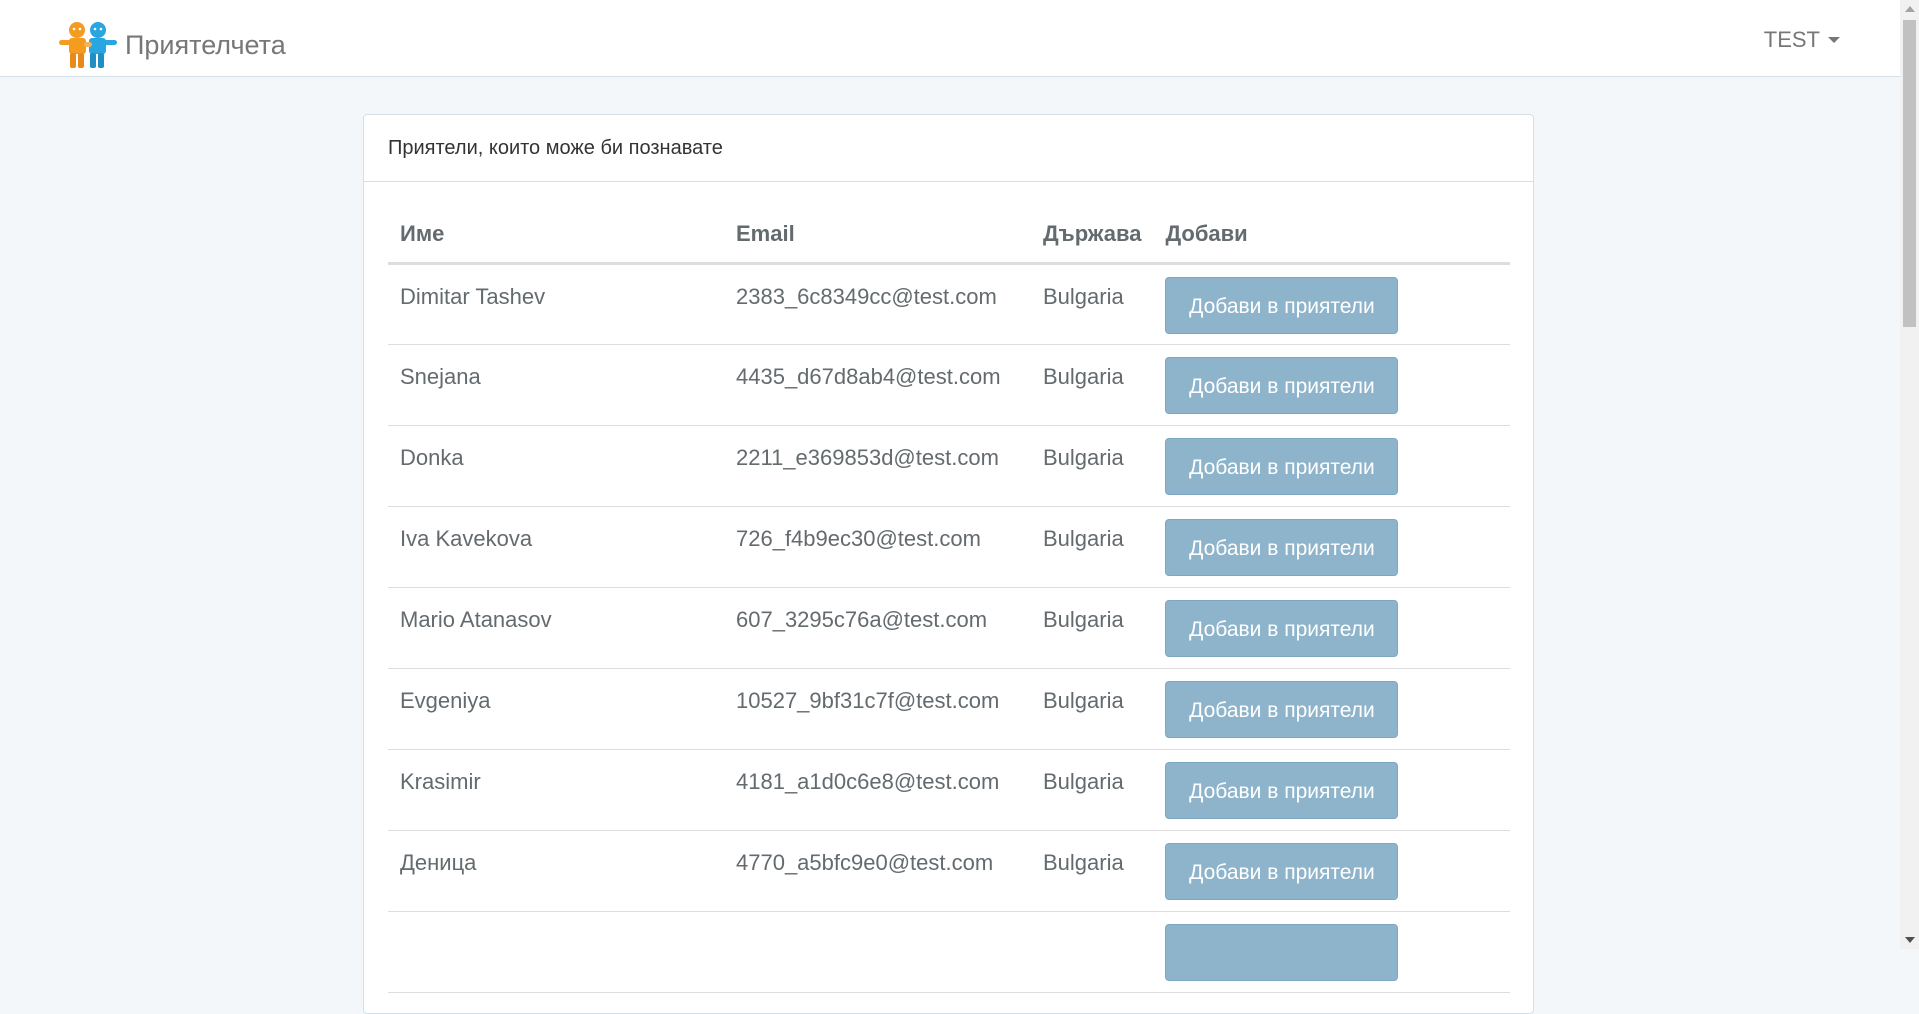 The height and width of the screenshot is (1014, 1919). Describe the element at coordinates (556, 790) in the screenshot. I see `cell-name: Krasimir` at that location.